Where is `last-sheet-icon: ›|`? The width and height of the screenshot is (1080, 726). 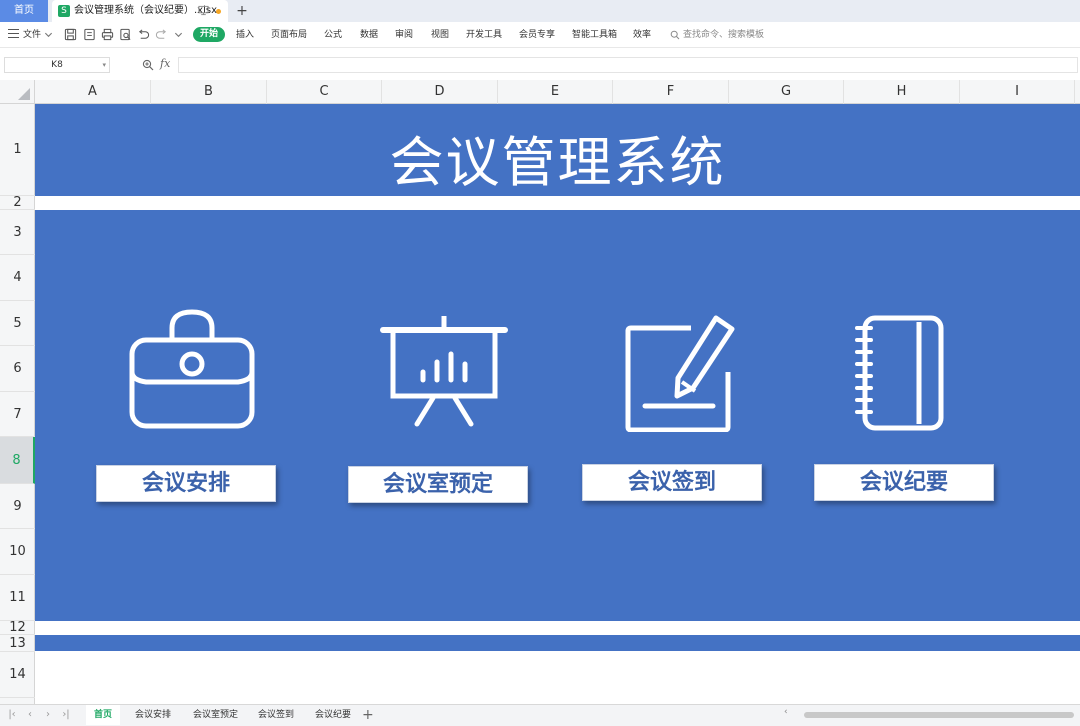 last-sheet-icon: ›| is located at coordinates (66, 715).